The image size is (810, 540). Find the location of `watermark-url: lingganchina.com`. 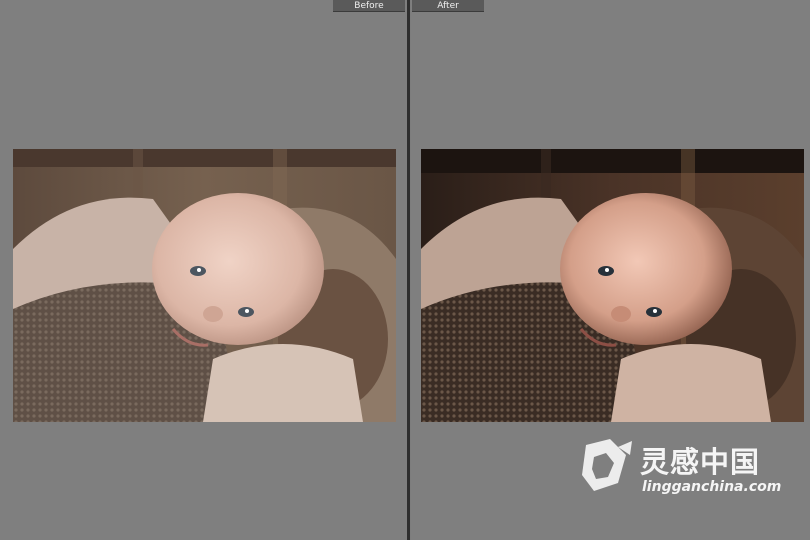

watermark-url: lingganchina.com is located at coordinates (712, 487).